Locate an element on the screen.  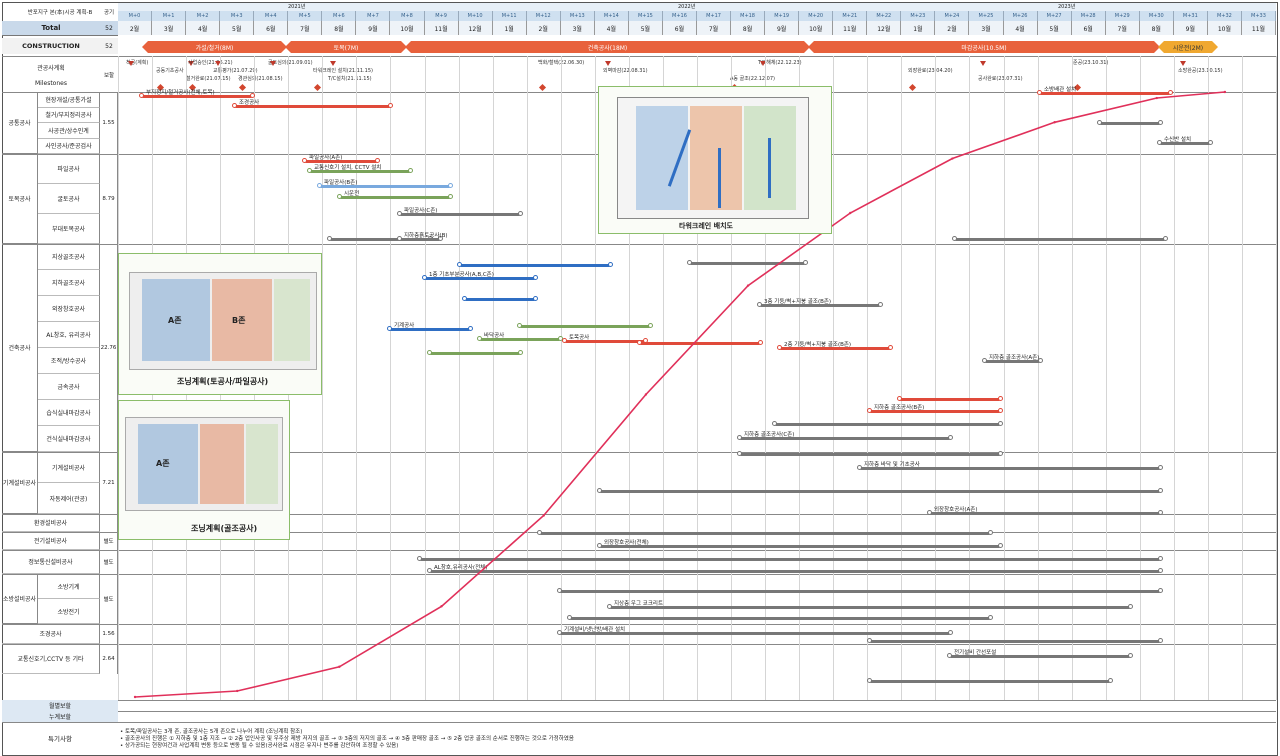
crane-zone-b is located at coordinates (716, 158).